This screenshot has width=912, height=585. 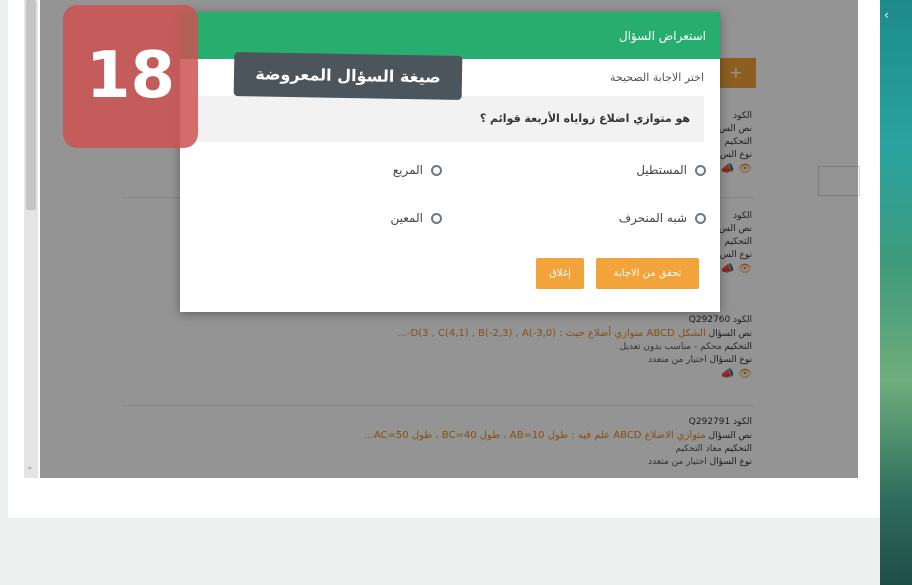 I want to click on option-rectangle: المستطيل, so click(x=671, y=170).